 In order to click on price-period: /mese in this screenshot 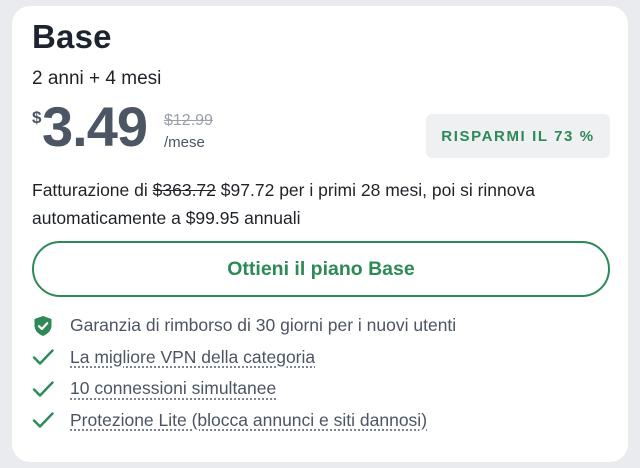, I will do `click(184, 142)`.